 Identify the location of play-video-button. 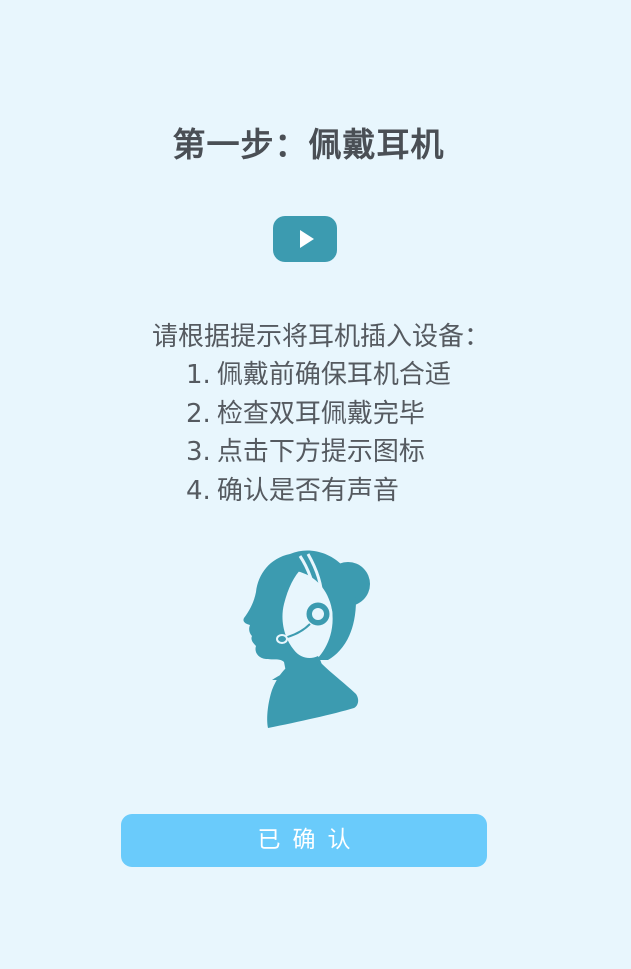
(305, 239).